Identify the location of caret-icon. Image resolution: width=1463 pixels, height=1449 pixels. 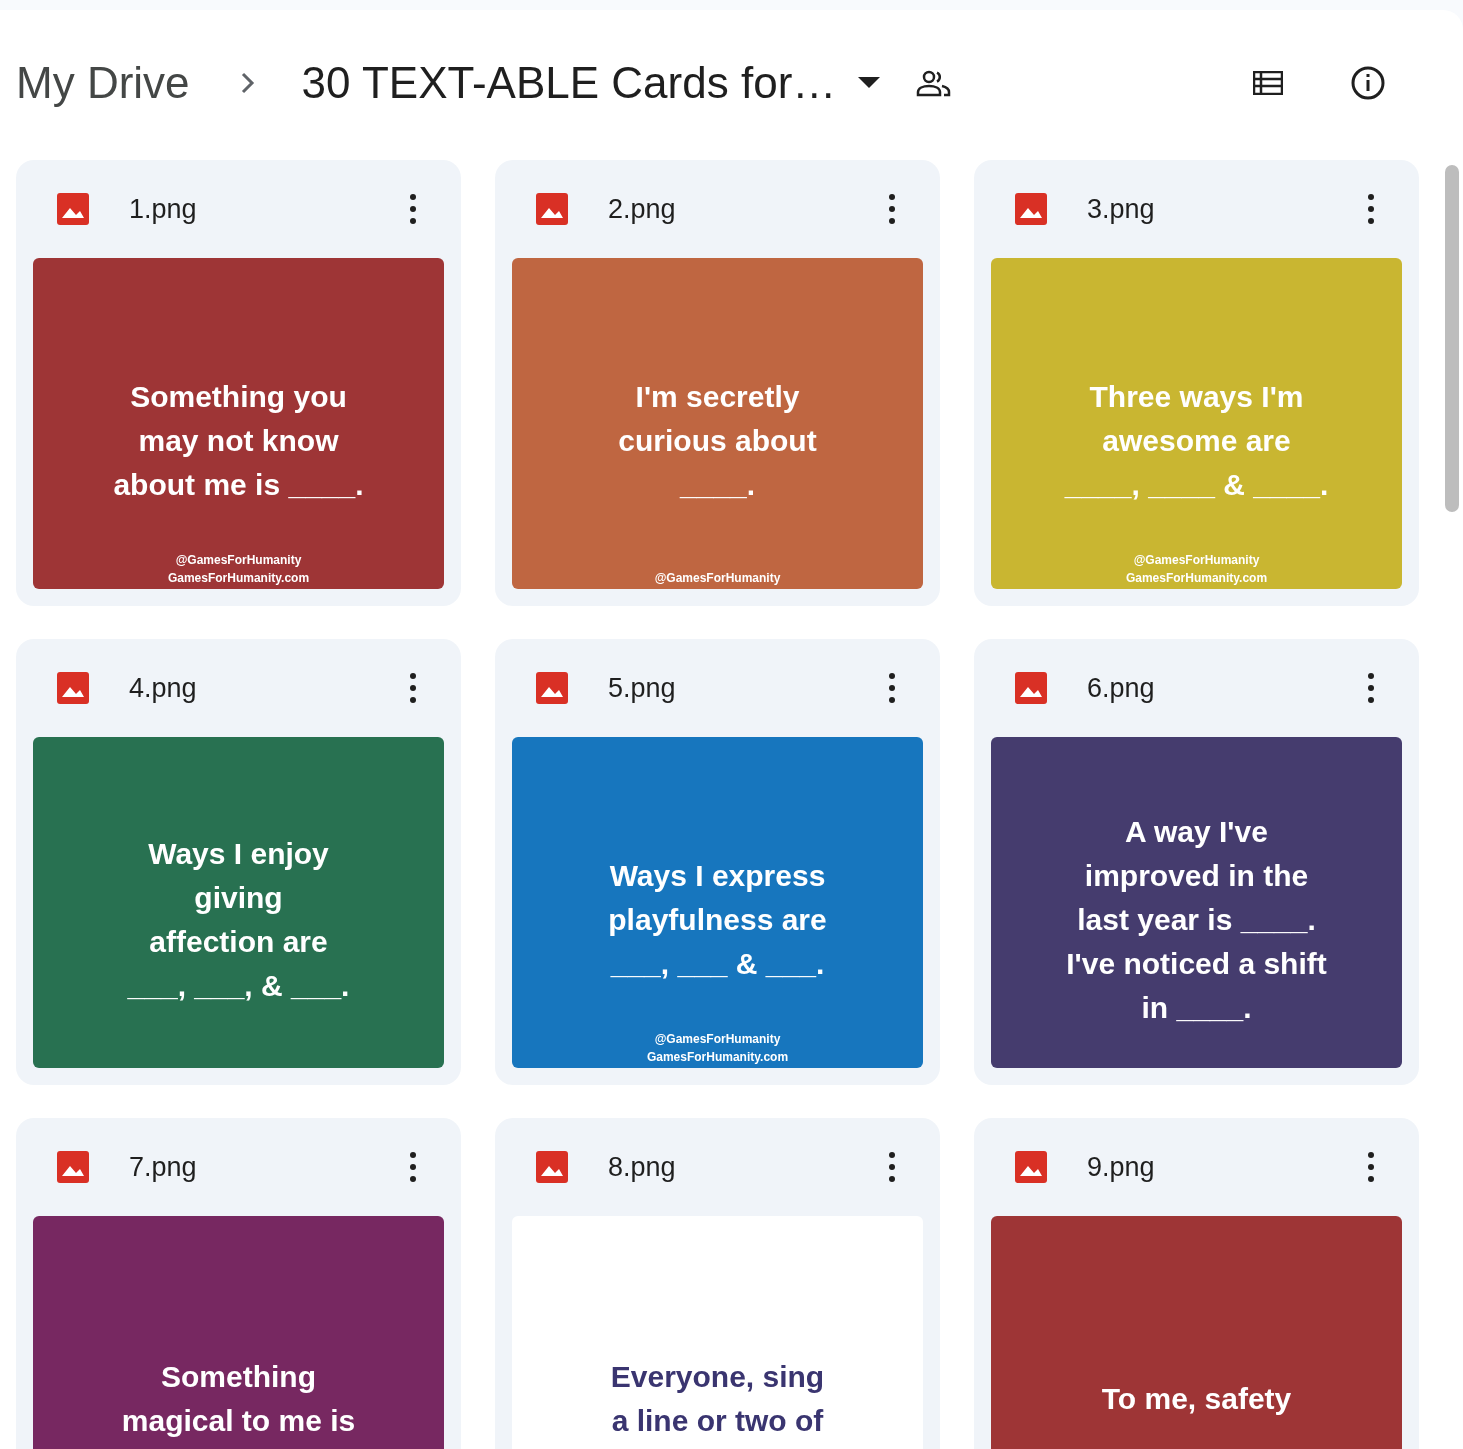
(869, 82).